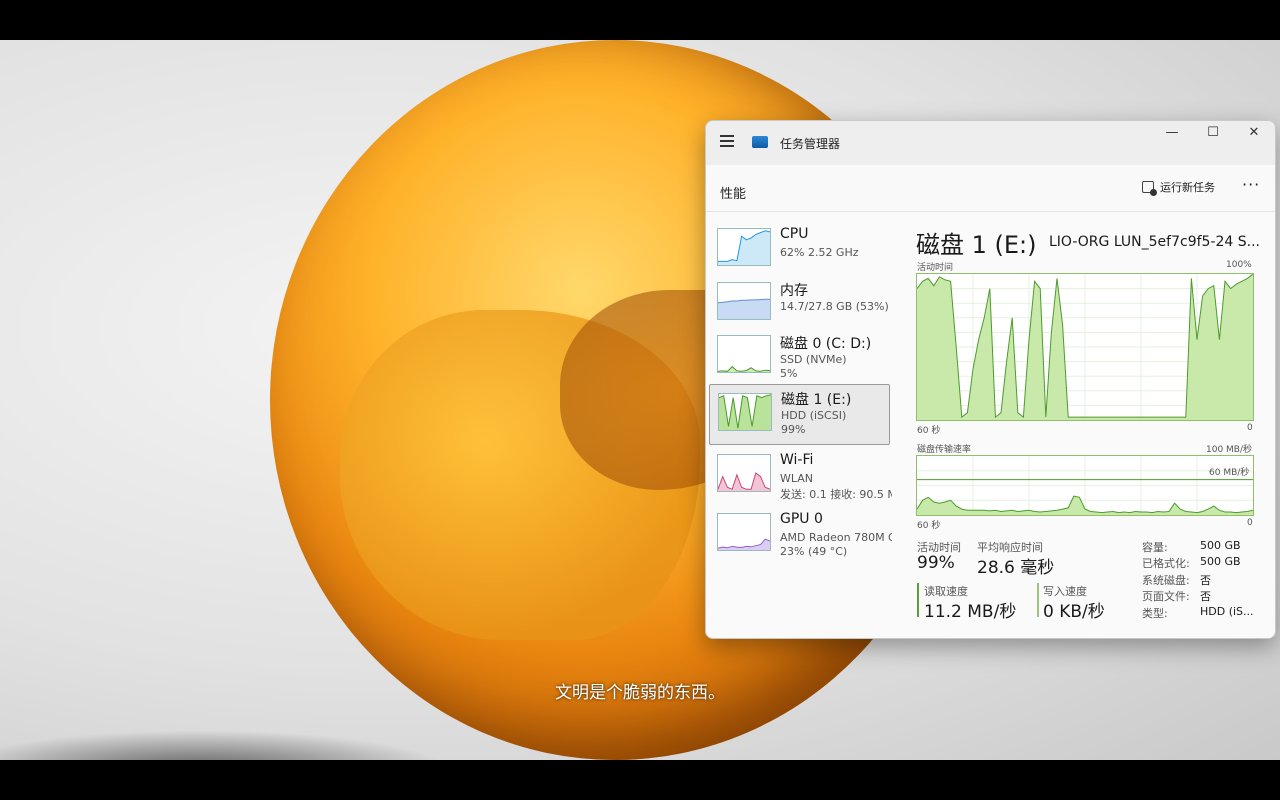 The width and height of the screenshot is (1280, 800). What do you see at coordinates (733, 194) in the screenshot?
I see `page-title: 性能` at bounding box center [733, 194].